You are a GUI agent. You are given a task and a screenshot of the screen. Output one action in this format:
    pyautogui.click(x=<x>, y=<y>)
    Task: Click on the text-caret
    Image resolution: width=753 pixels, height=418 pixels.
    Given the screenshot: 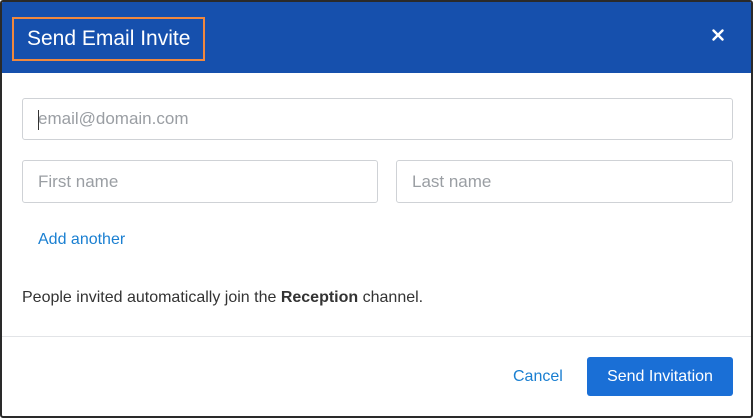 What is the action you would take?
    pyautogui.click(x=38, y=120)
    